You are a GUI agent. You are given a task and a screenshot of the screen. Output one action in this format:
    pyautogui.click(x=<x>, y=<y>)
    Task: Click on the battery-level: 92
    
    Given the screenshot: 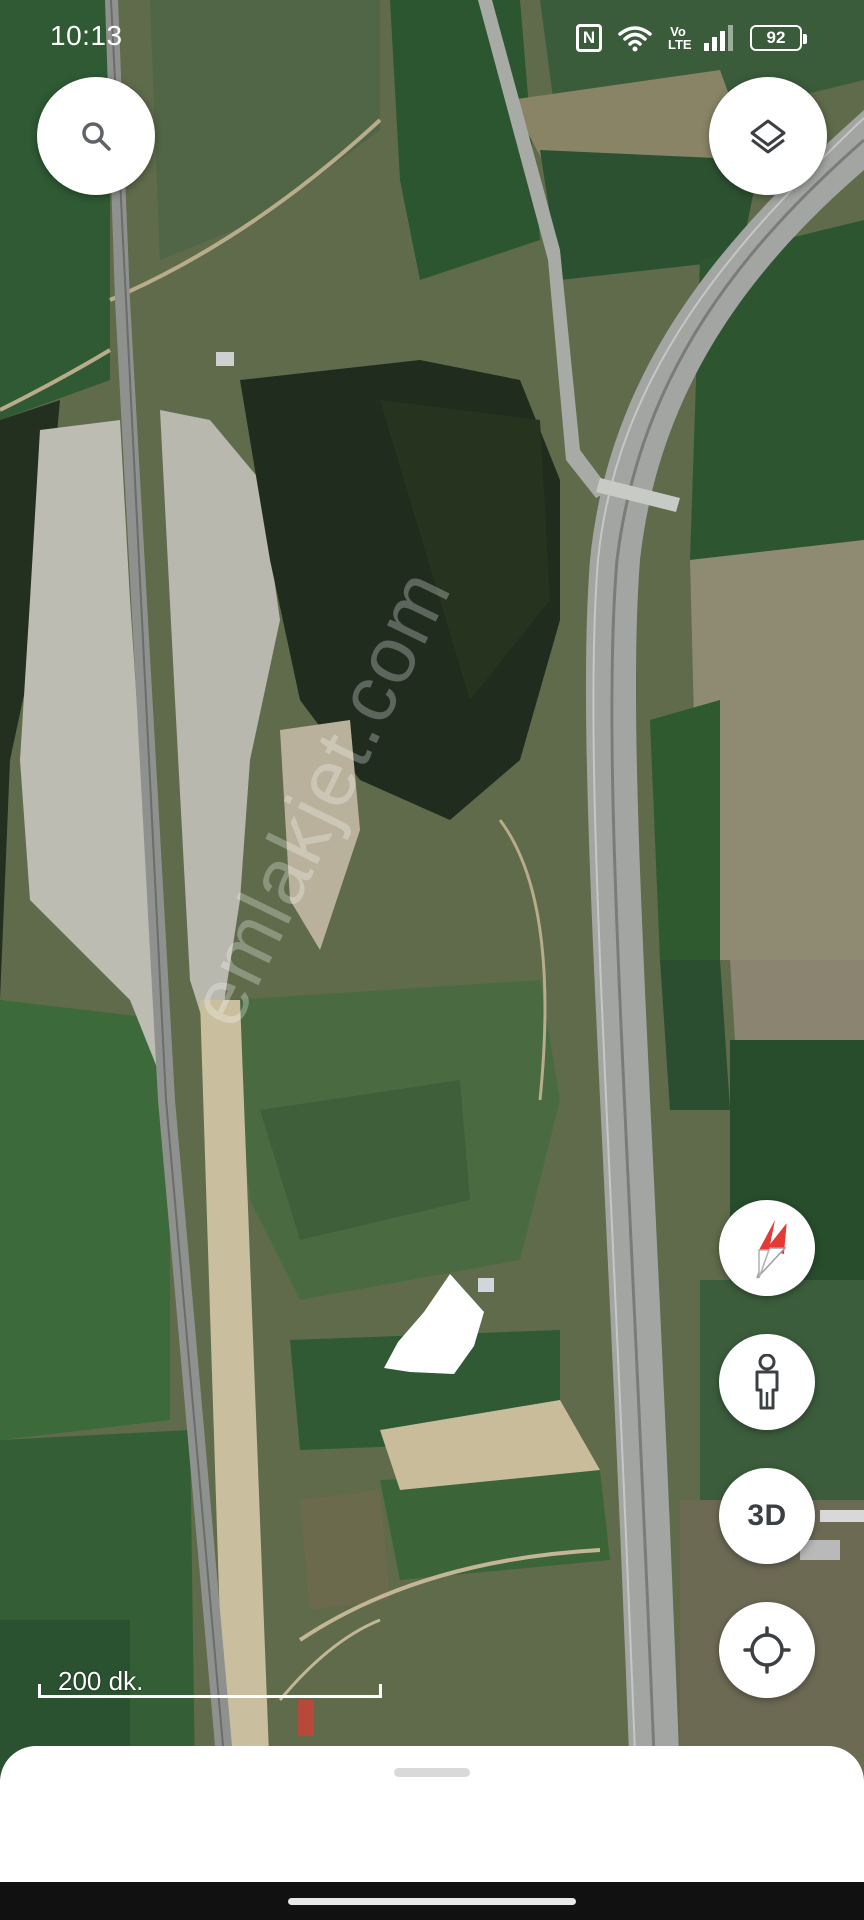 What is the action you would take?
    pyautogui.click(x=776, y=37)
    